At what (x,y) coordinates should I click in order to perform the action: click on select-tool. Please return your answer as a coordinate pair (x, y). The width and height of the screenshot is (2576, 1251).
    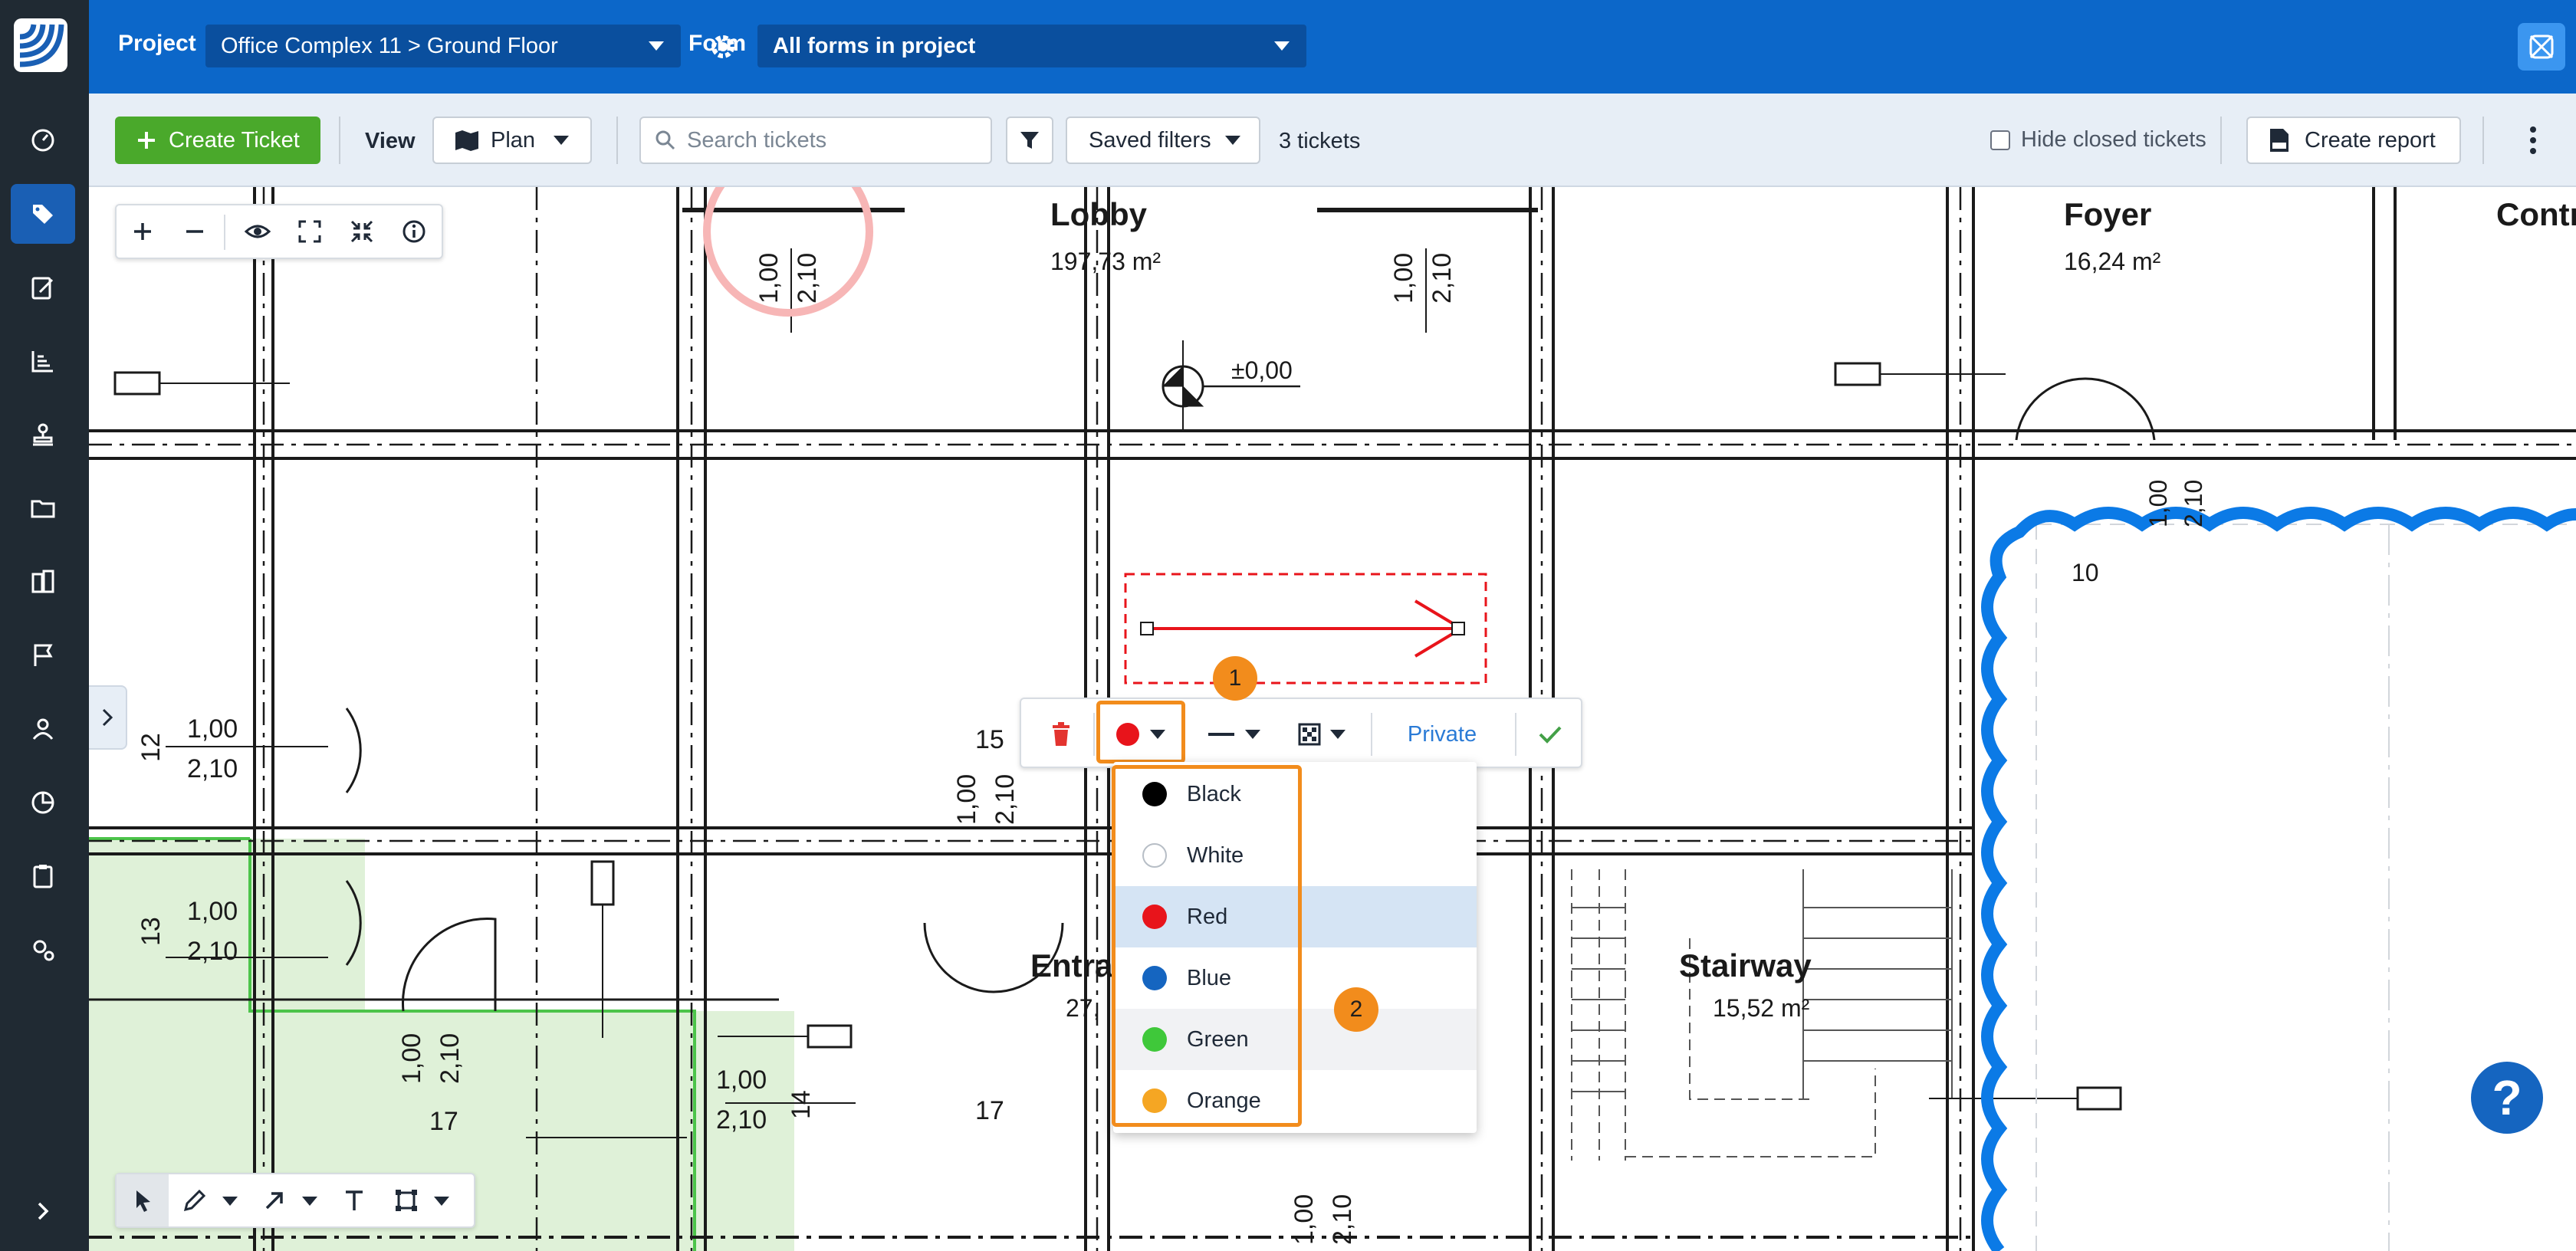
    Looking at the image, I should click on (143, 1200).